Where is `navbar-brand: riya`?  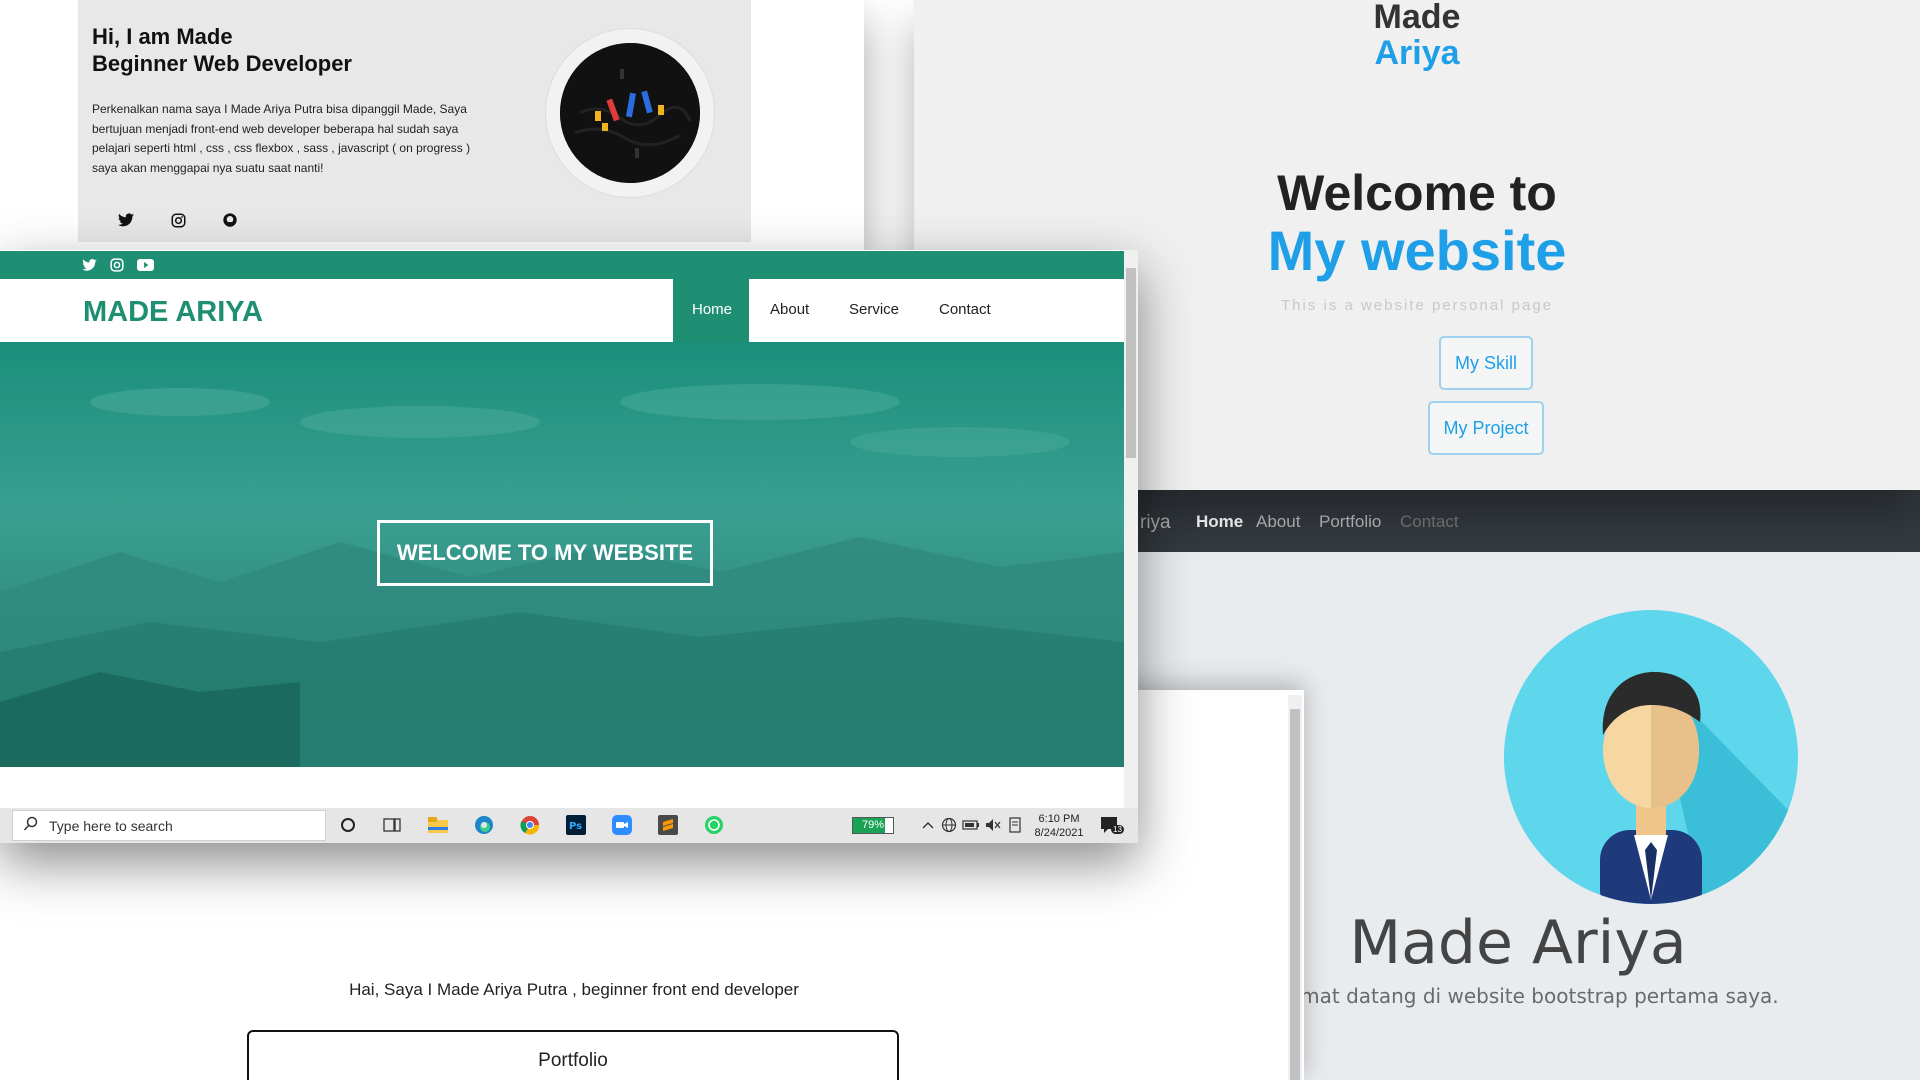 navbar-brand: riya is located at coordinates (1155, 523).